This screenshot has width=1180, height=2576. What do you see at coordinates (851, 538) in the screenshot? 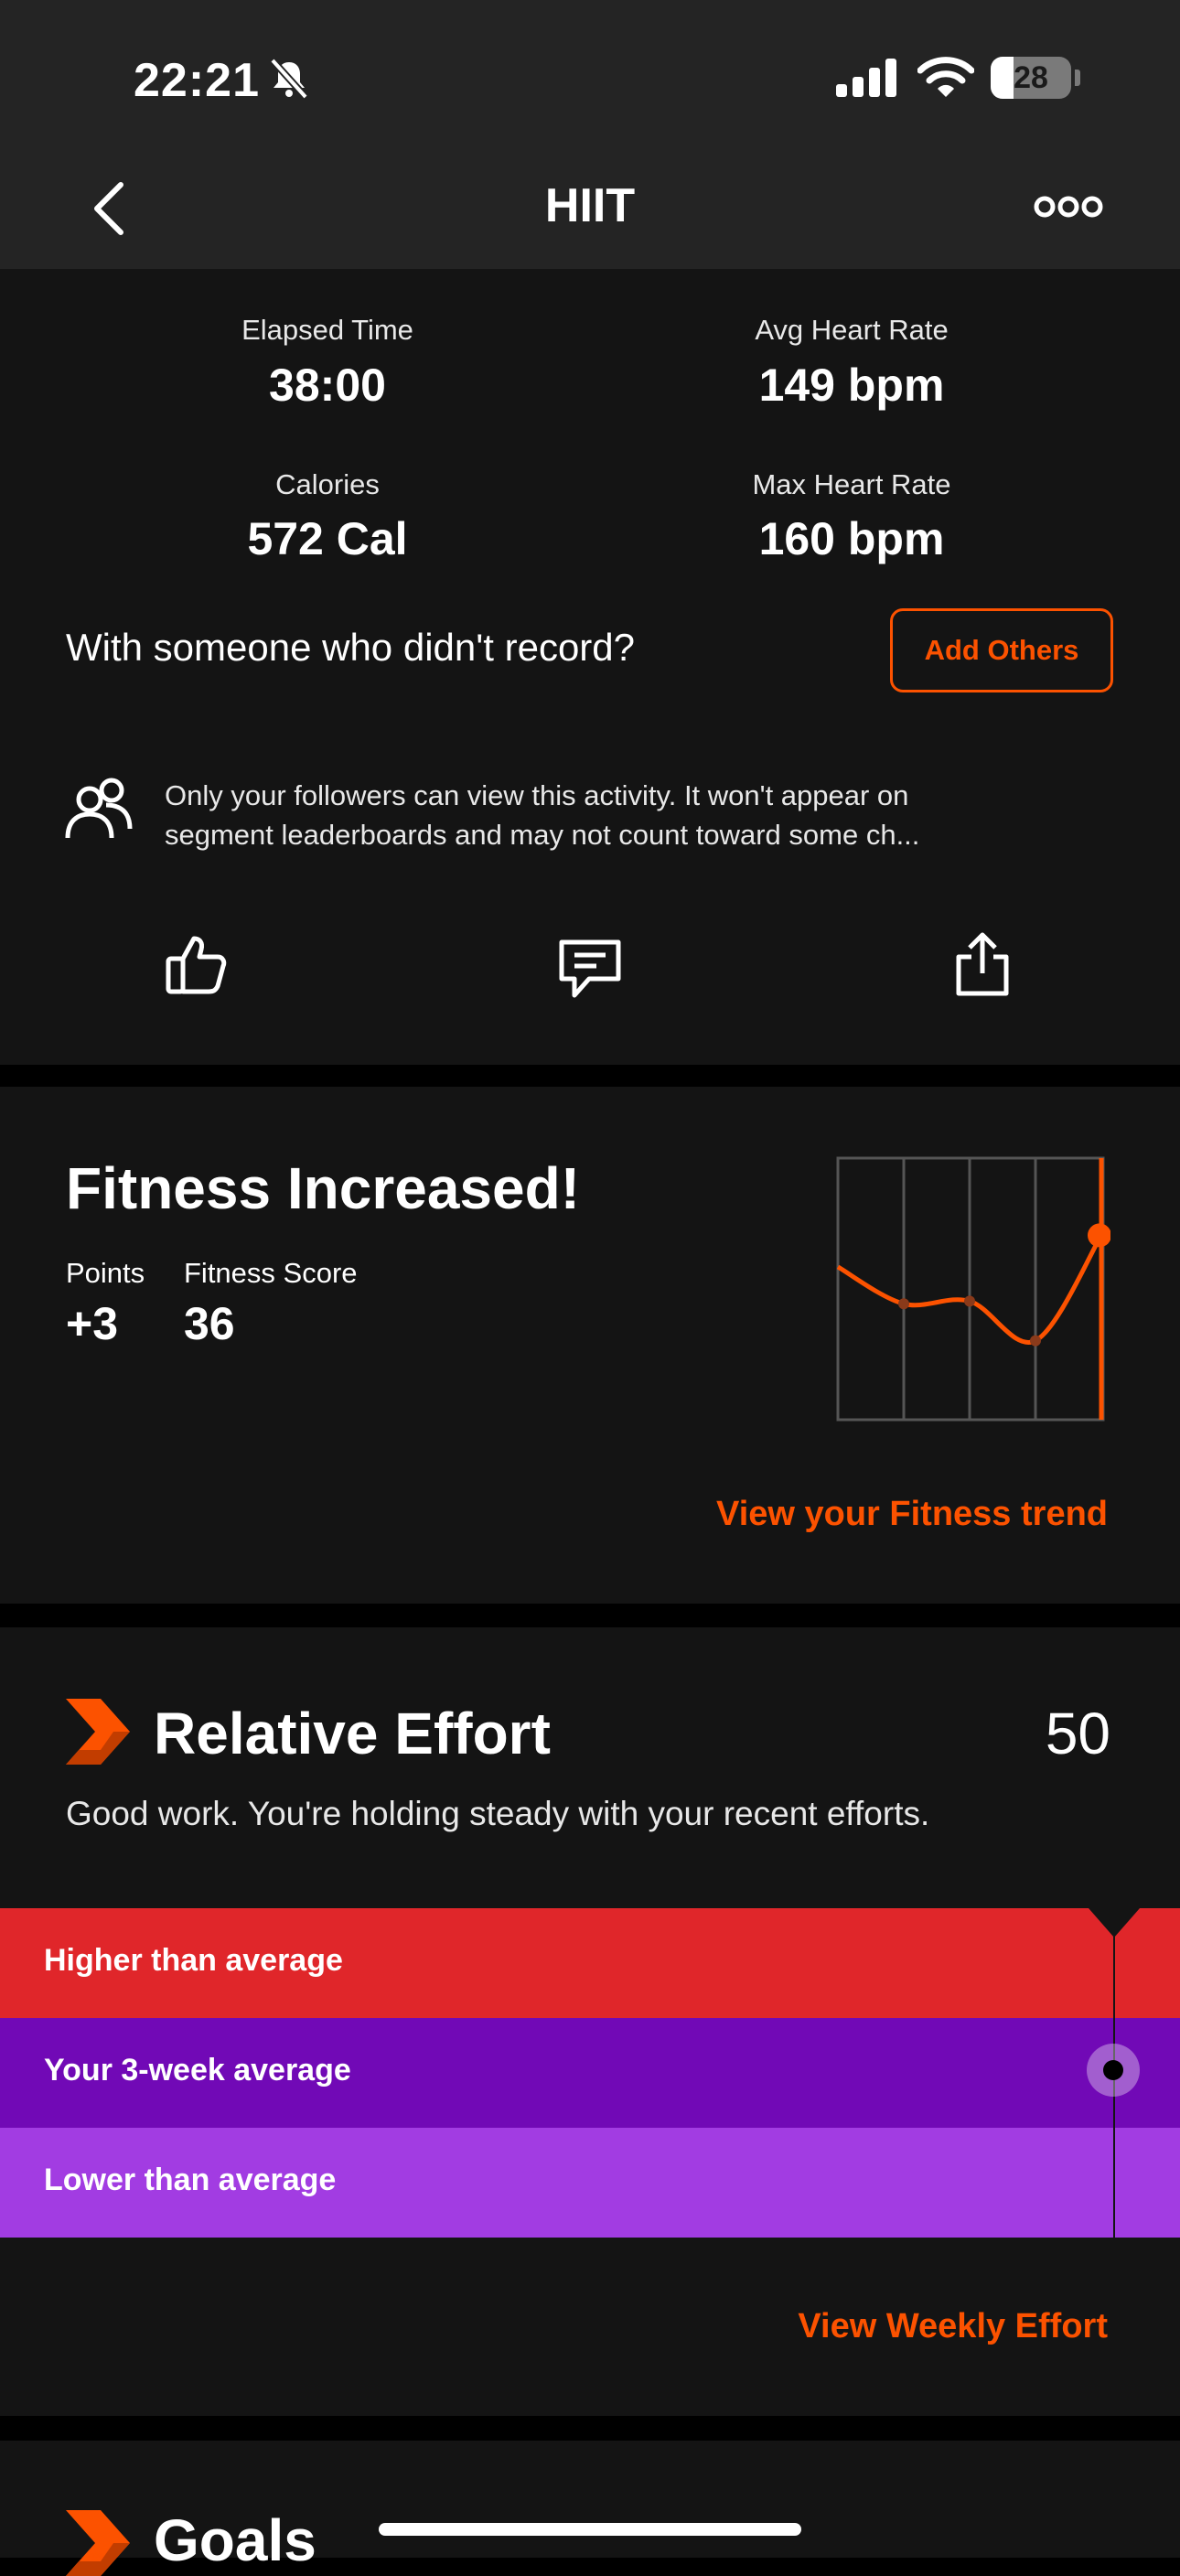
I see `max-heart-rate-value: 160 bpm` at bounding box center [851, 538].